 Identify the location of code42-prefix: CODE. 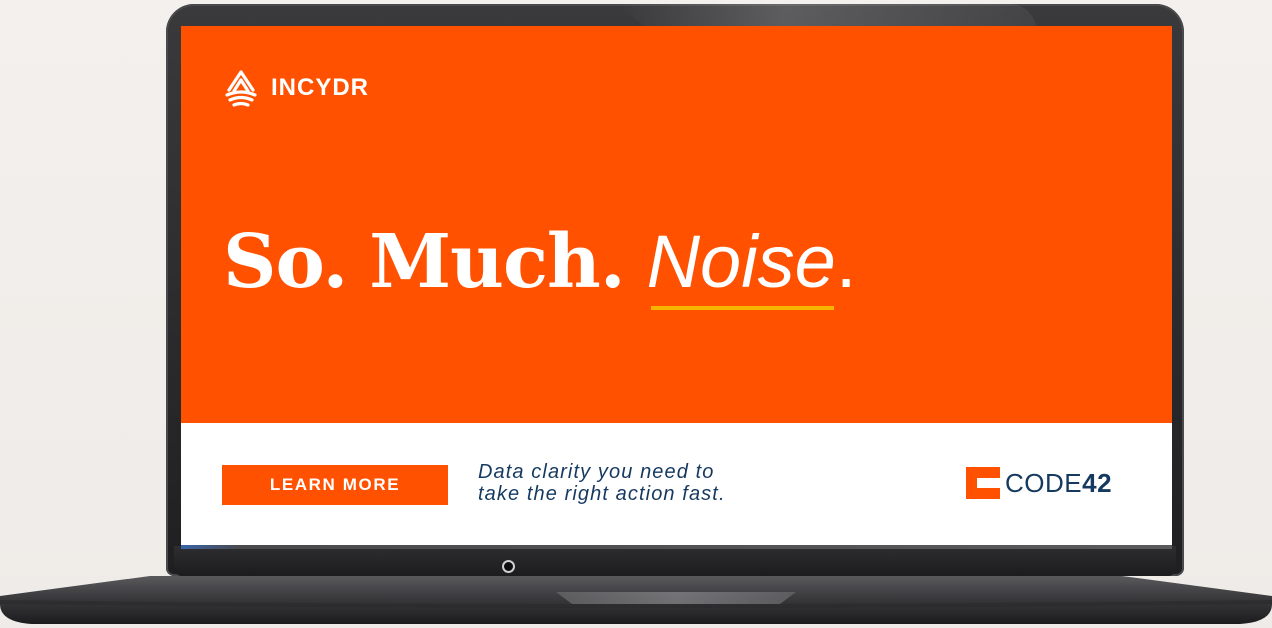
(1044, 482).